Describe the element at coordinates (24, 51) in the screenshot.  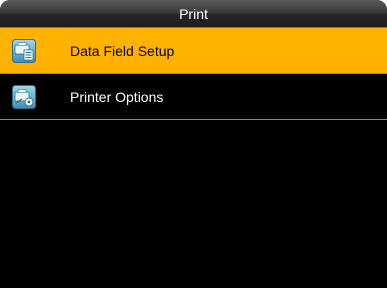
I see `data-field-setup-icon` at that location.